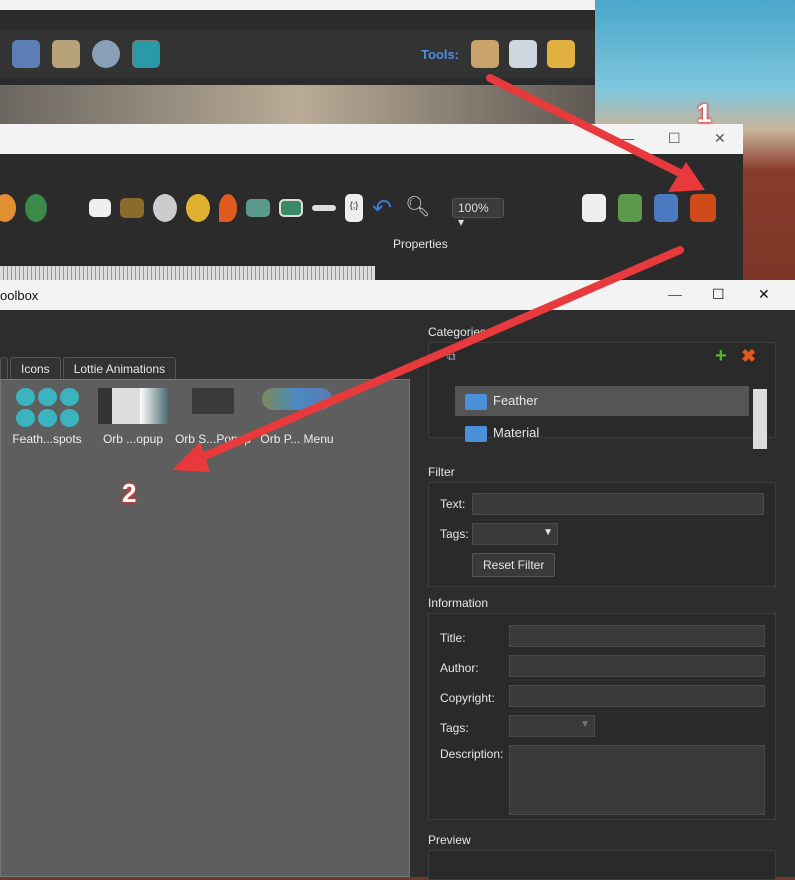 The image size is (795, 880). I want to click on author-input, so click(637, 666).